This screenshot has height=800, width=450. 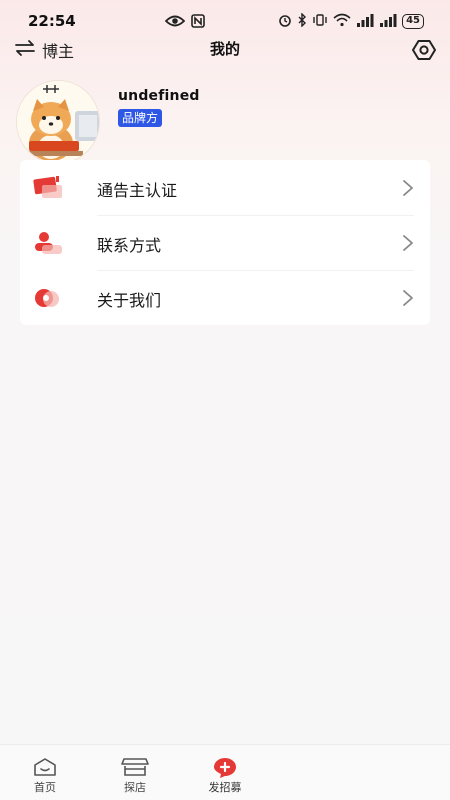 I want to click on nav-item-store: 探店, so click(x=135, y=772).